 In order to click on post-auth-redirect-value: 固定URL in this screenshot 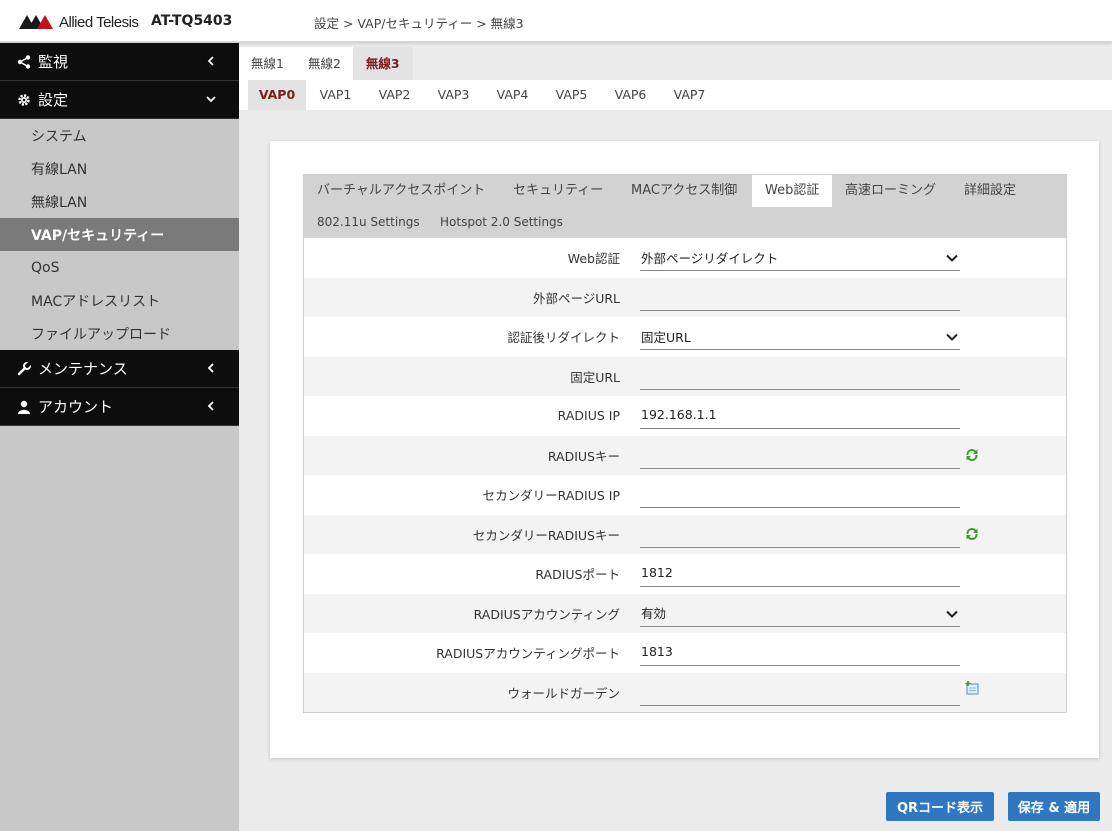, I will do `click(666, 337)`.